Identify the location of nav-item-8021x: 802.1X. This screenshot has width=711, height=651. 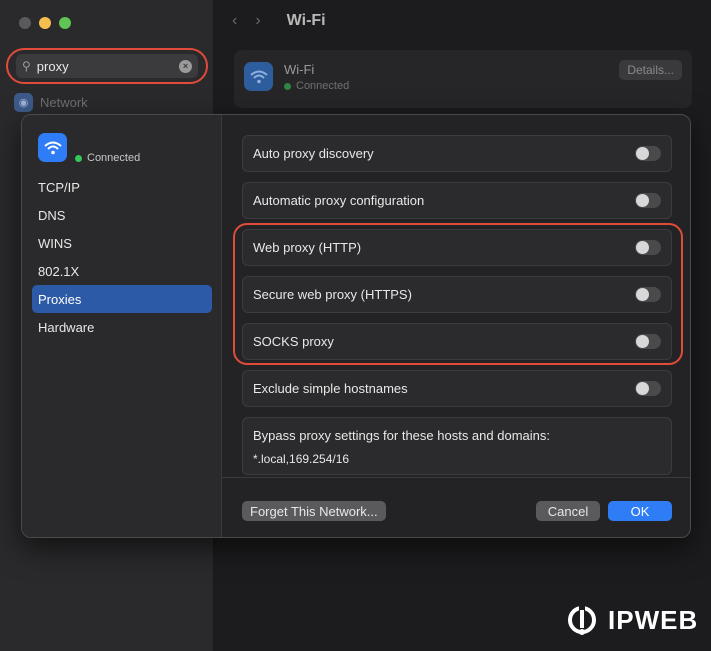
(122, 271).